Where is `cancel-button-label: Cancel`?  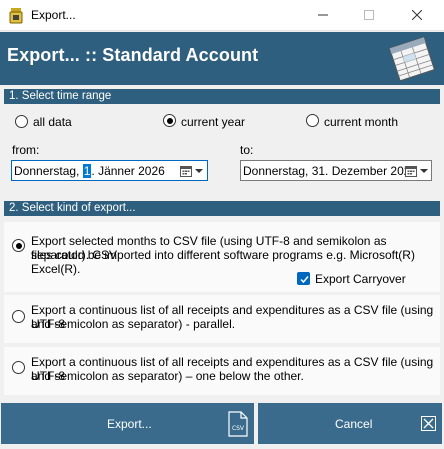 cancel-button-label: Cancel is located at coordinates (354, 424).